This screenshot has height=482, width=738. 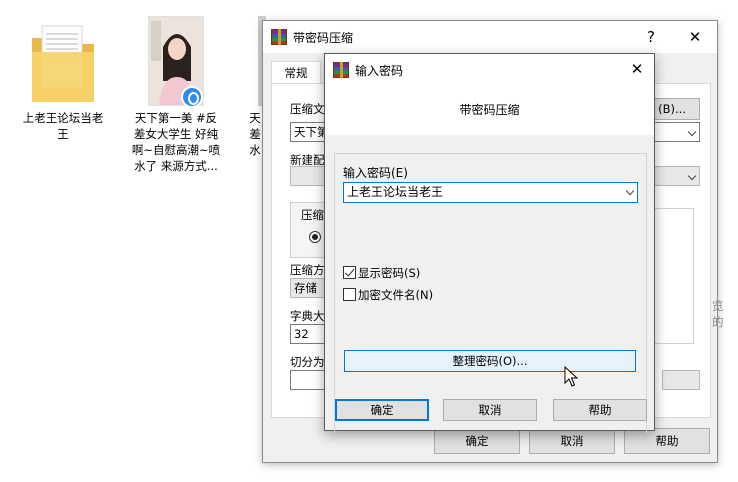 What do you see at coordinates (396, 295) in the screenshot?
I see `encrypt-names-label: 加密文件名(N)` at bounding box center [396, 295].